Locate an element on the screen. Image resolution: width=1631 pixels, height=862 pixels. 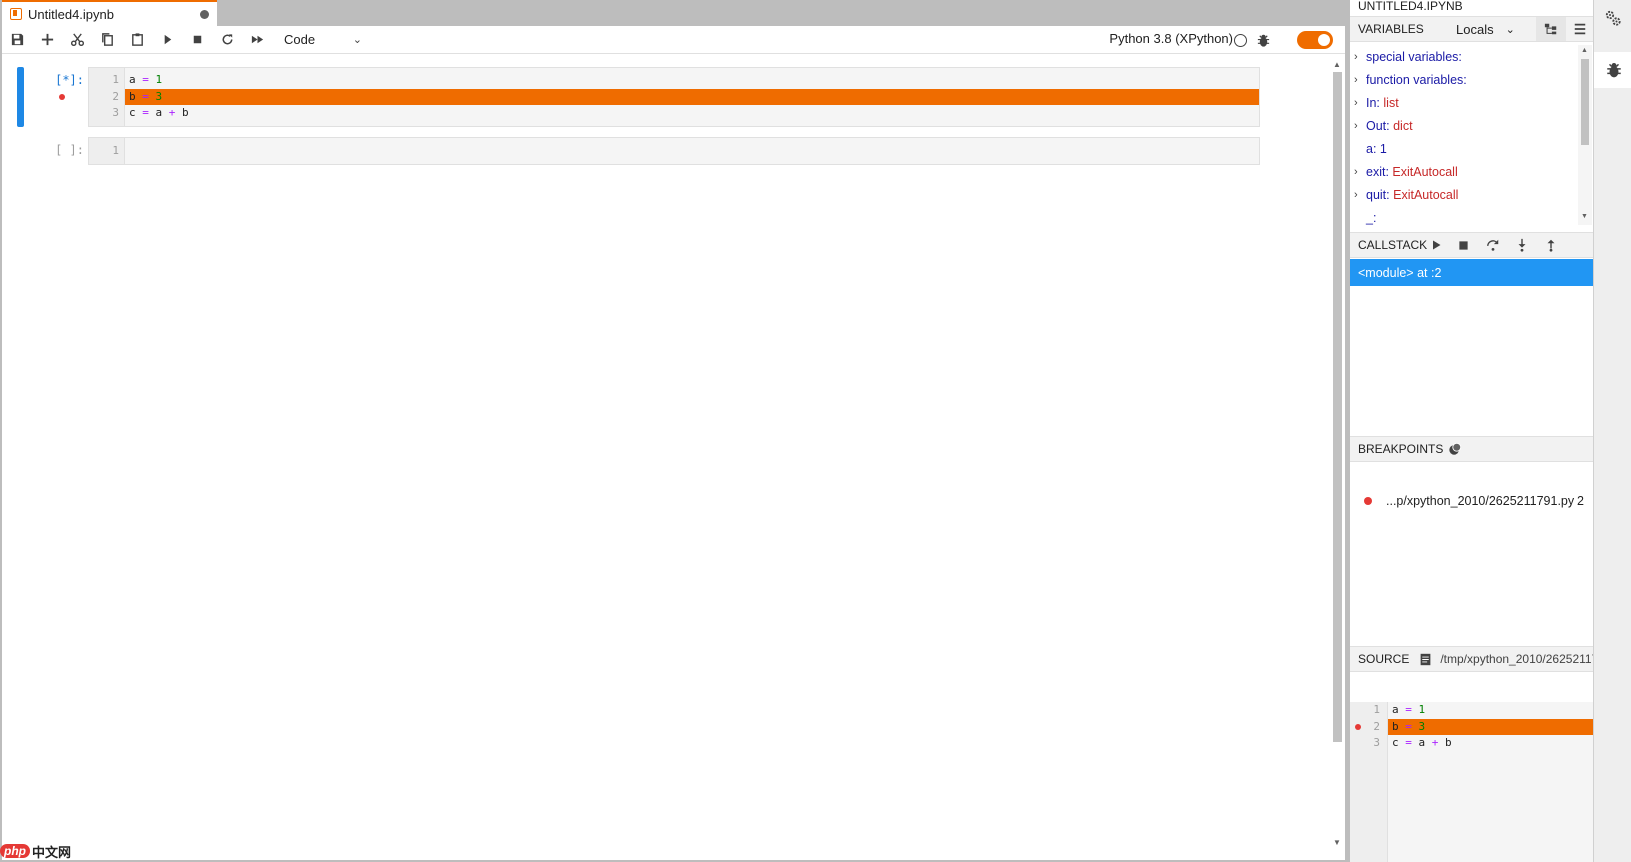
cut-icon is located at coordinates (77, 40).